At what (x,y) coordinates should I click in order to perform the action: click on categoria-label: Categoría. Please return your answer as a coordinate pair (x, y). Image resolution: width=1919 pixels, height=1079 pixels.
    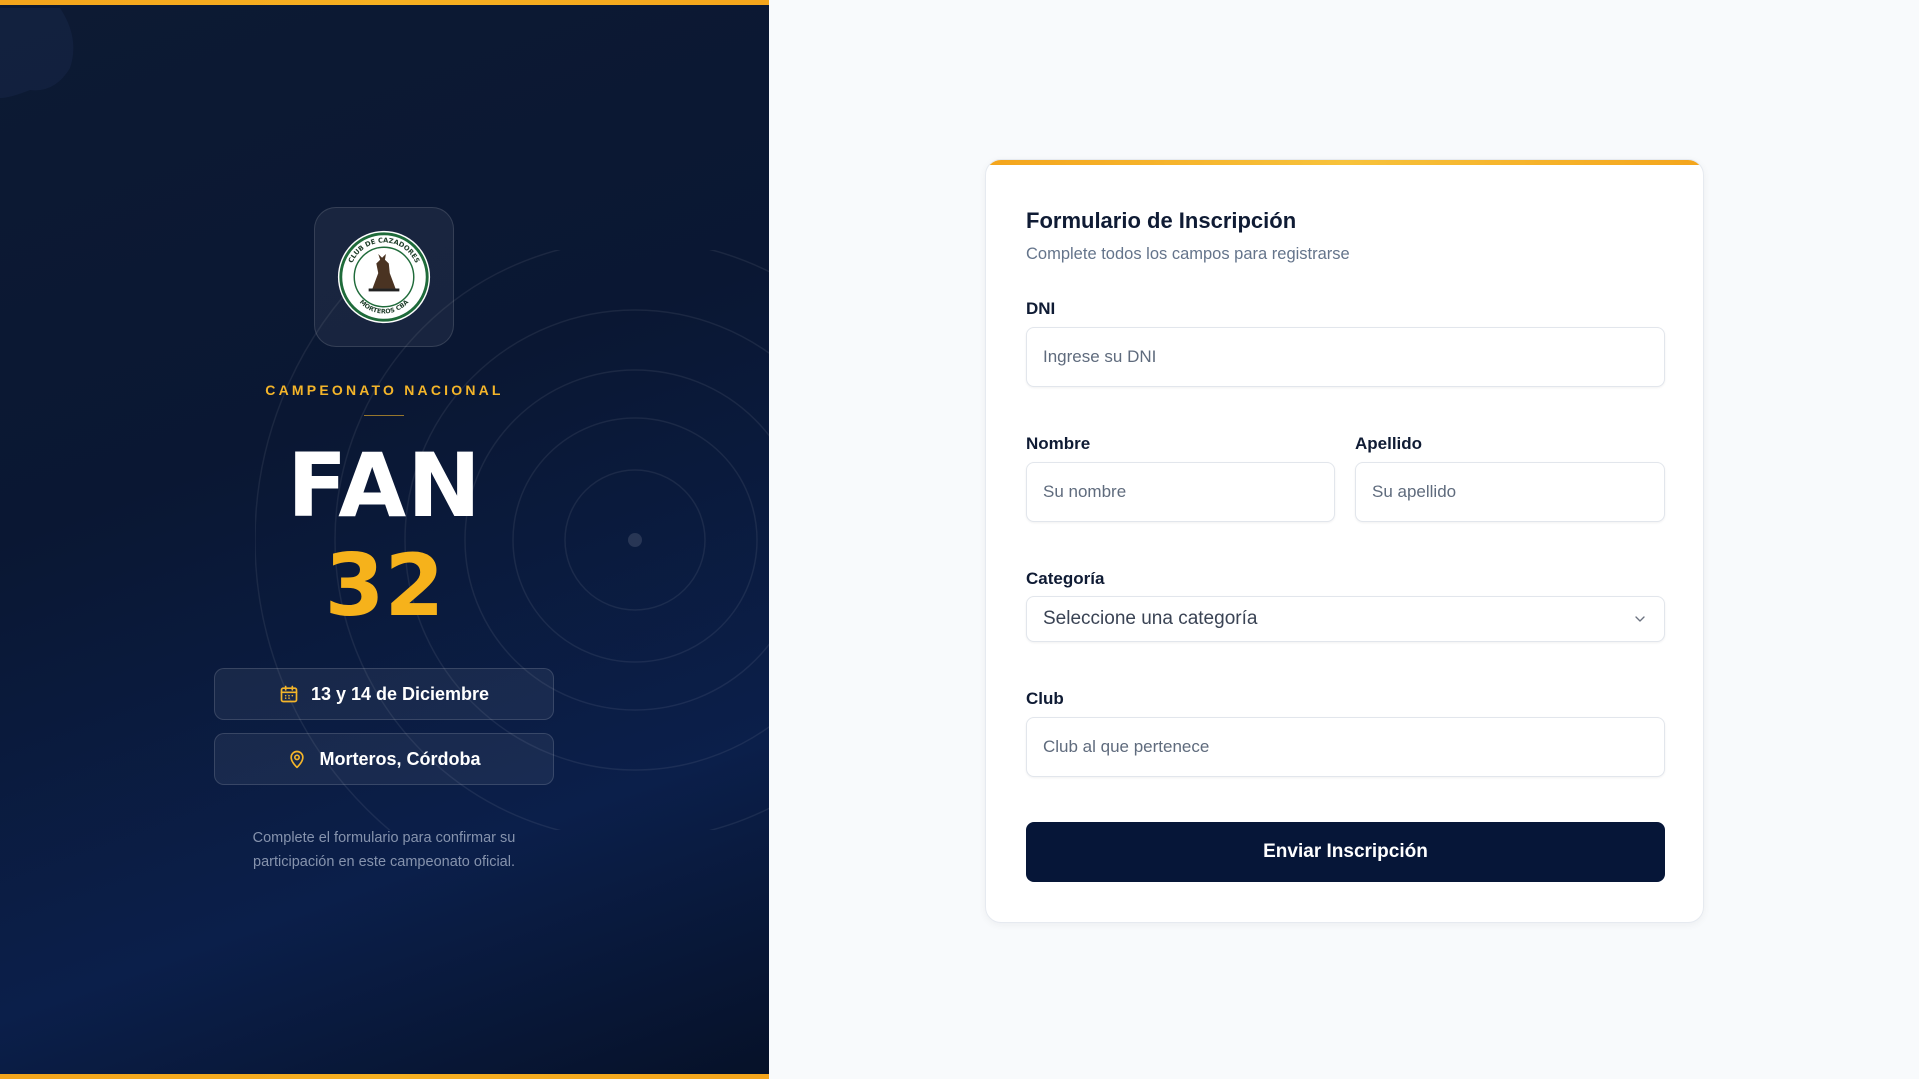
    Looking at the image, I should click on (1065, 578).